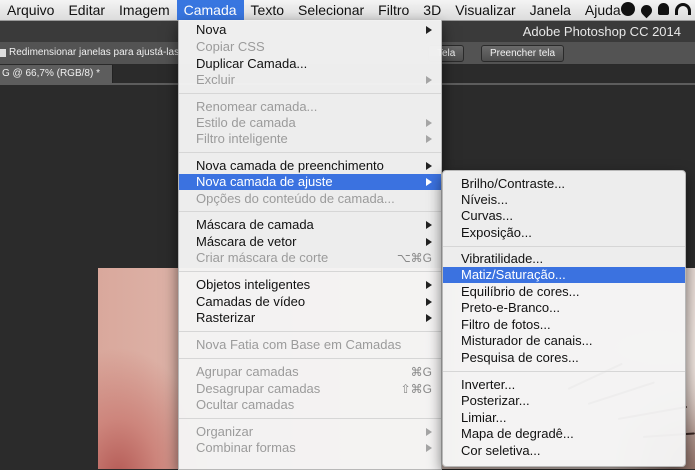 The width and height of the screenshot is (695, 470). What do you see at coordinates (656, 10) in the screenshot?
I see `status-icons` at bounding box center [656, 10].